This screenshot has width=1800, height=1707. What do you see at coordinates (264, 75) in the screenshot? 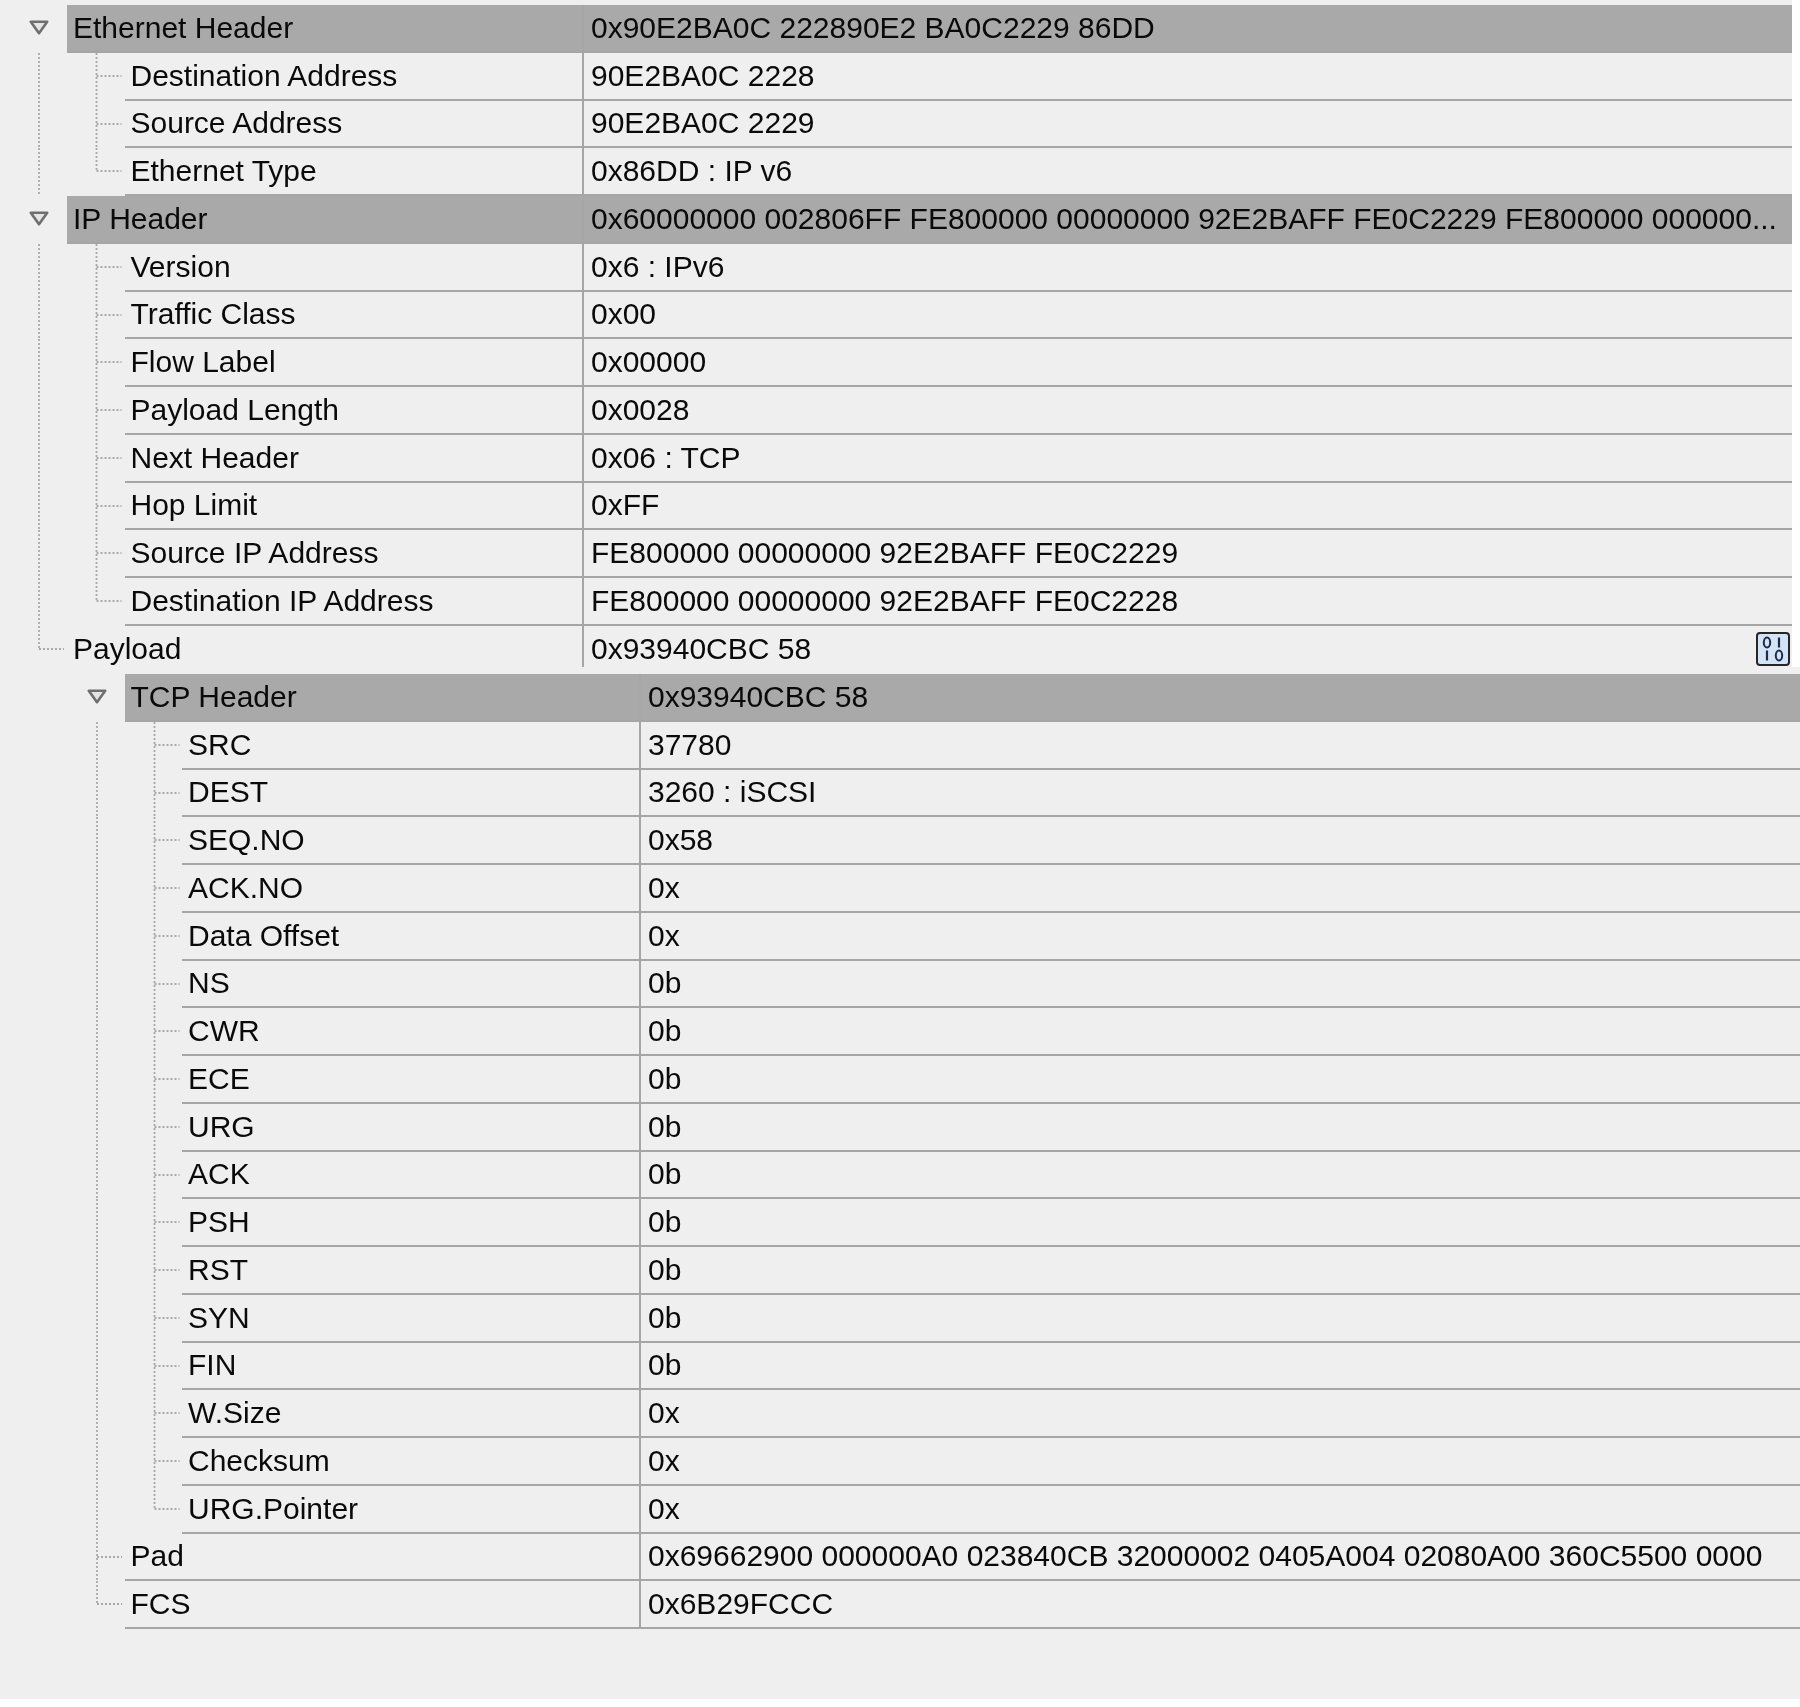
I see `field-name: Destination Address` at bounding box center [264, 75].